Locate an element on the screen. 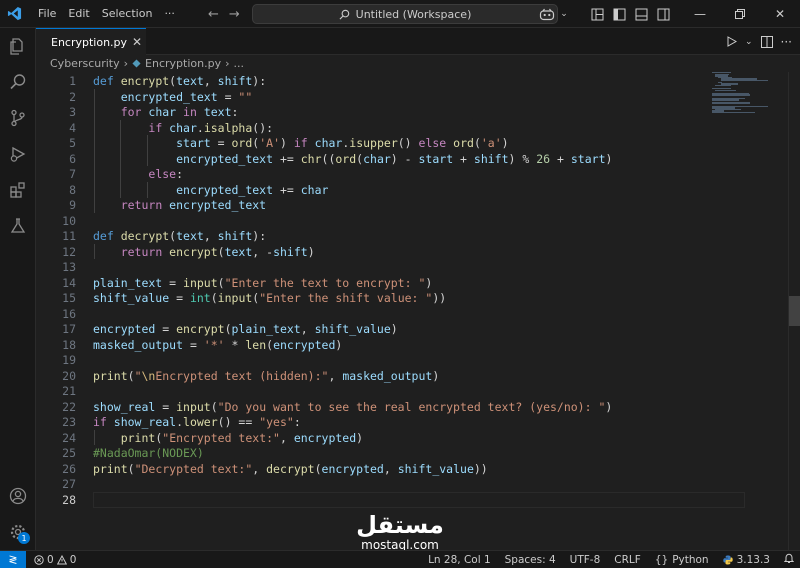 The width and height of the screenshot is (800, 568). code-line: 12 return encrypt(text, -shift) is located at coordinates (175, 252).